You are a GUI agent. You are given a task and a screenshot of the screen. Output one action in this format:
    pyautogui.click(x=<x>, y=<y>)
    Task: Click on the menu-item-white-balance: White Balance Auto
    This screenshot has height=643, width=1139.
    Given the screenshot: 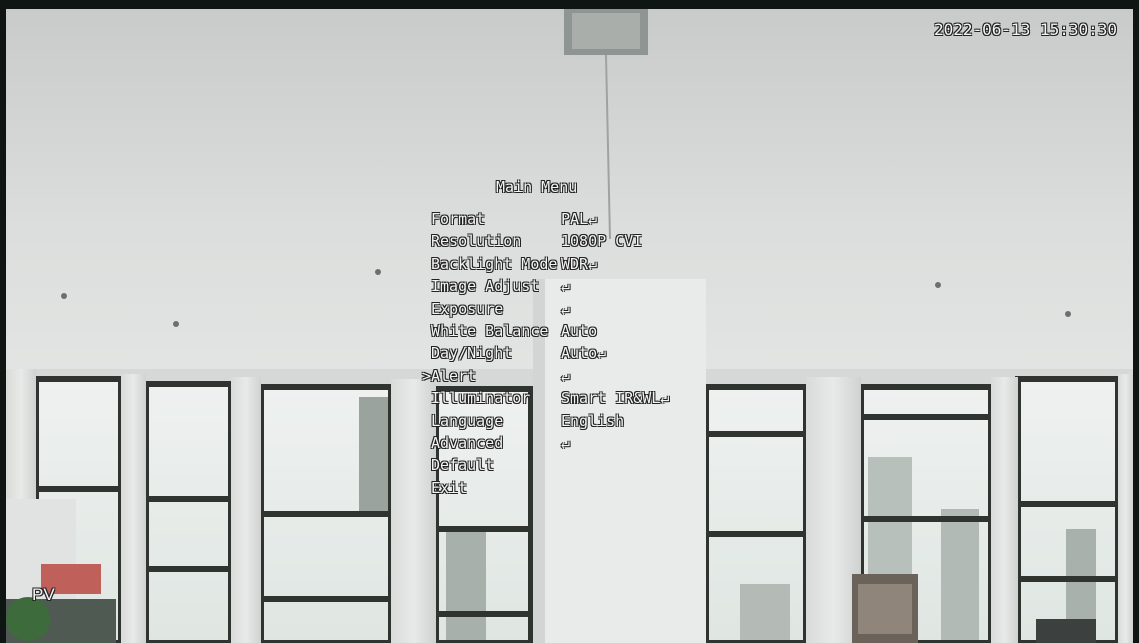 What is the action you would take?
    pyautogui.click(x=572, y=335)
    